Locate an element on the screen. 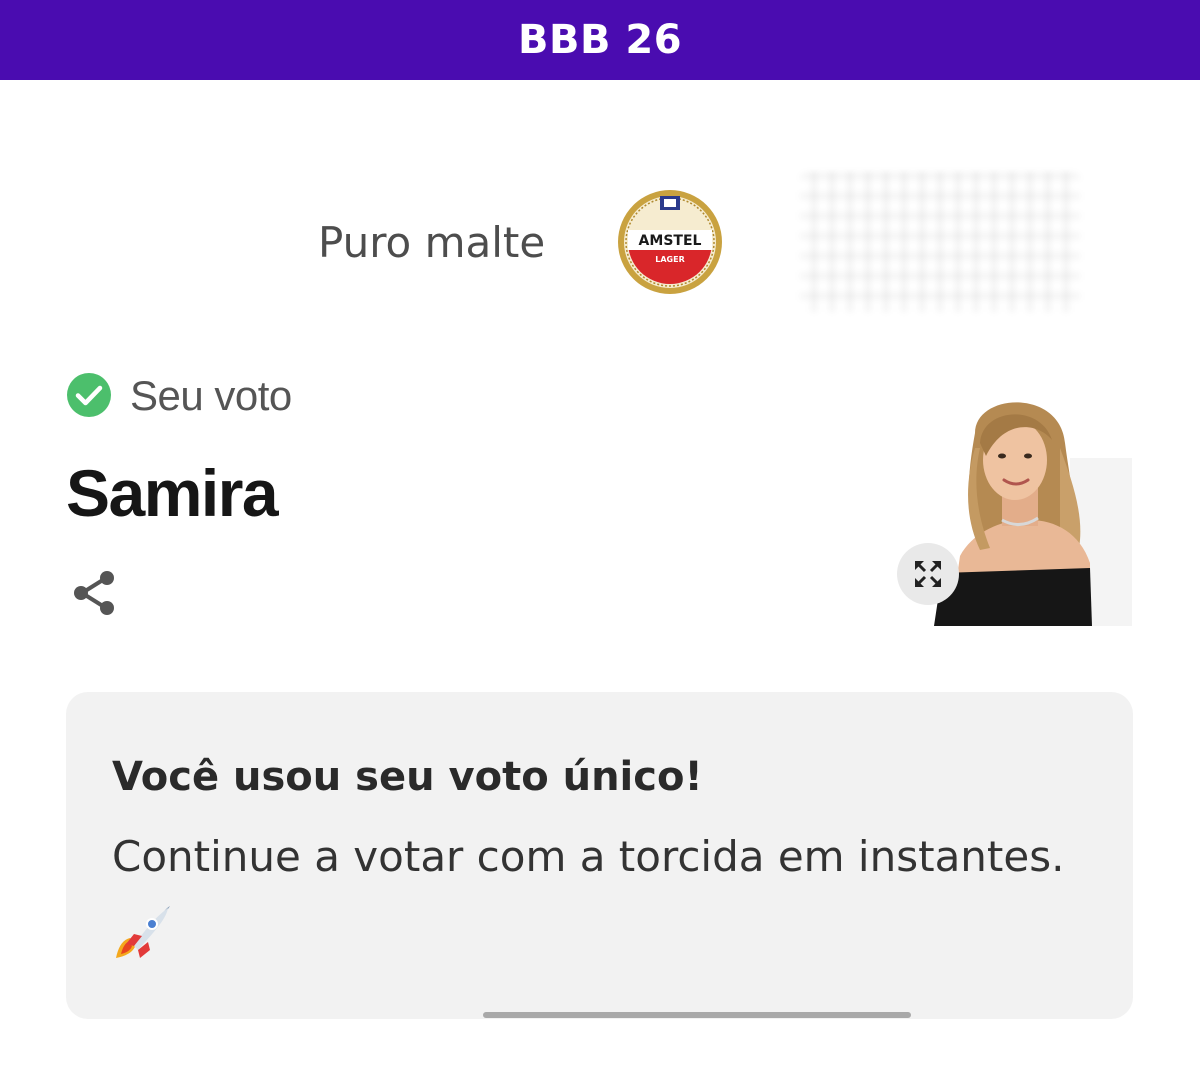  header-title: BBB 26 is located at coordinates (600, 40).